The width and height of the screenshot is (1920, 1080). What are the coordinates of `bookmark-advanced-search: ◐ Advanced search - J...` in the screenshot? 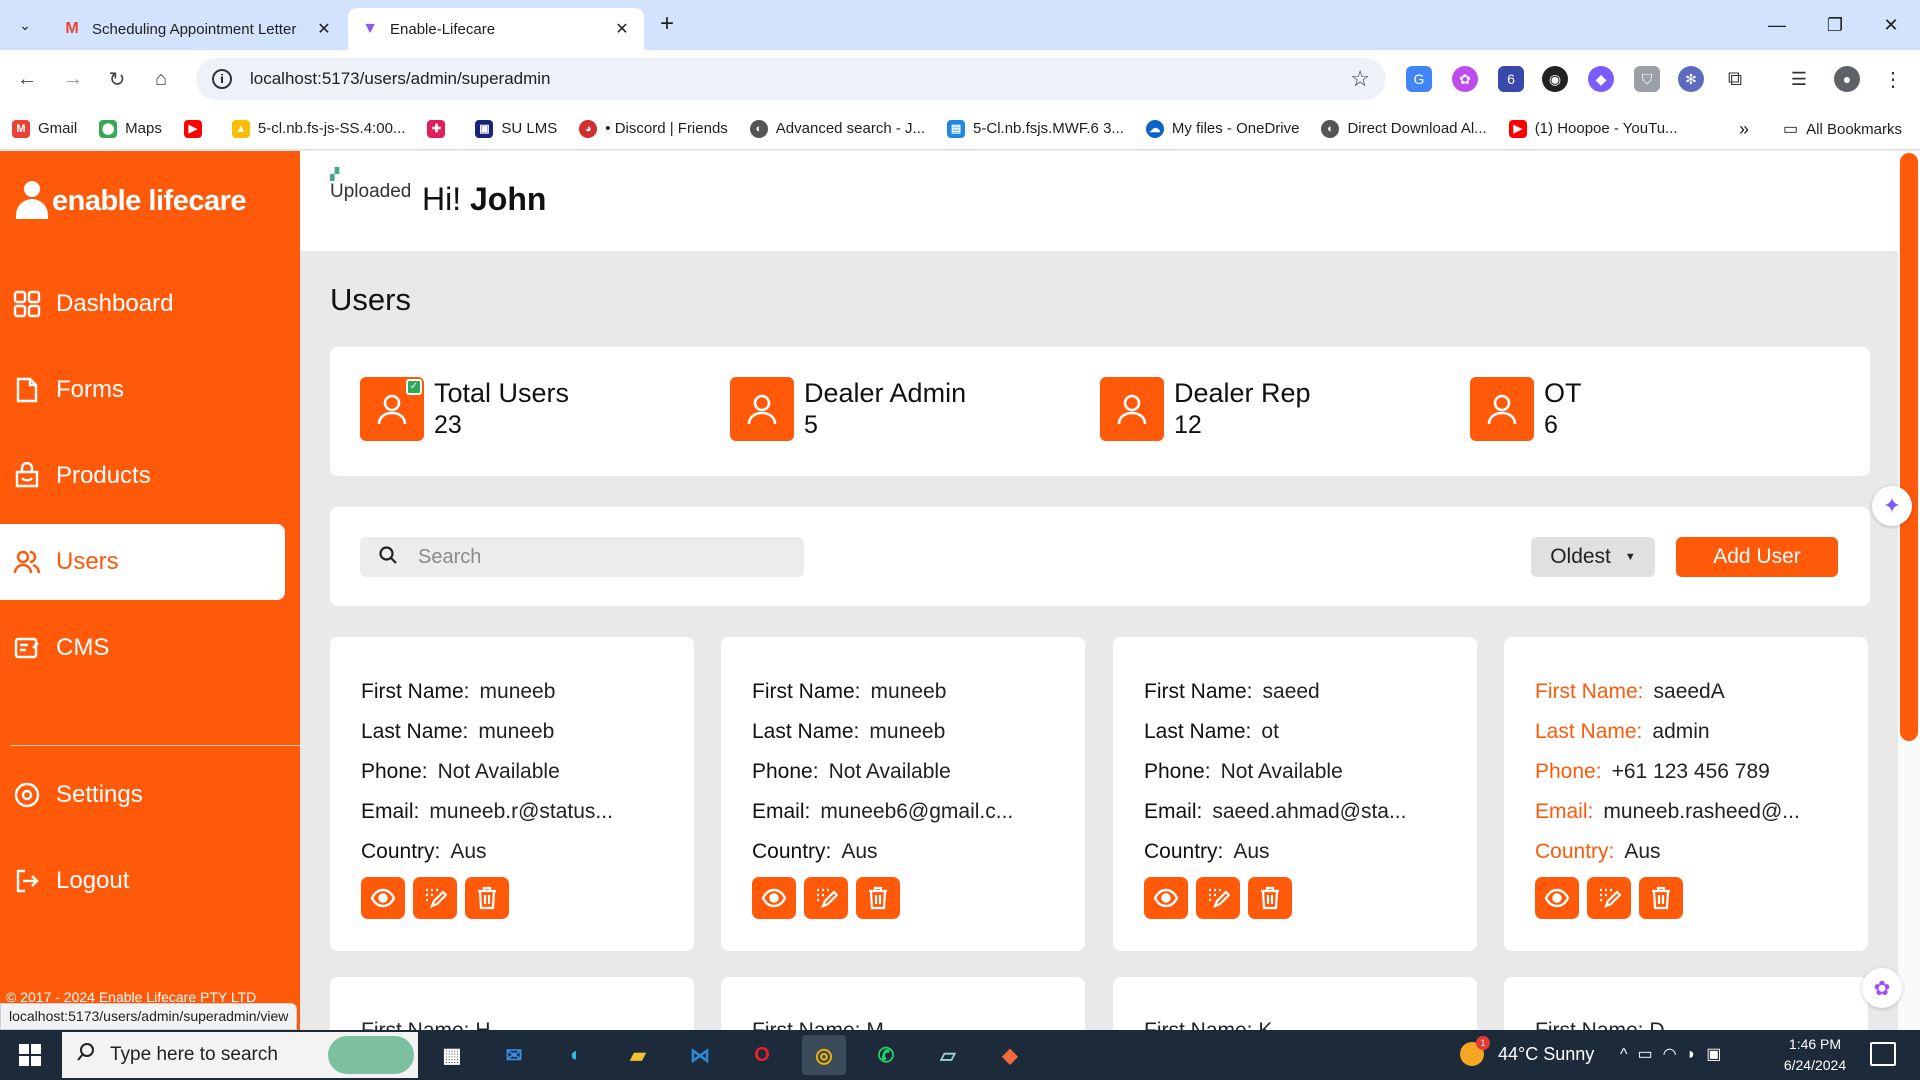 It's located at (837, 128).